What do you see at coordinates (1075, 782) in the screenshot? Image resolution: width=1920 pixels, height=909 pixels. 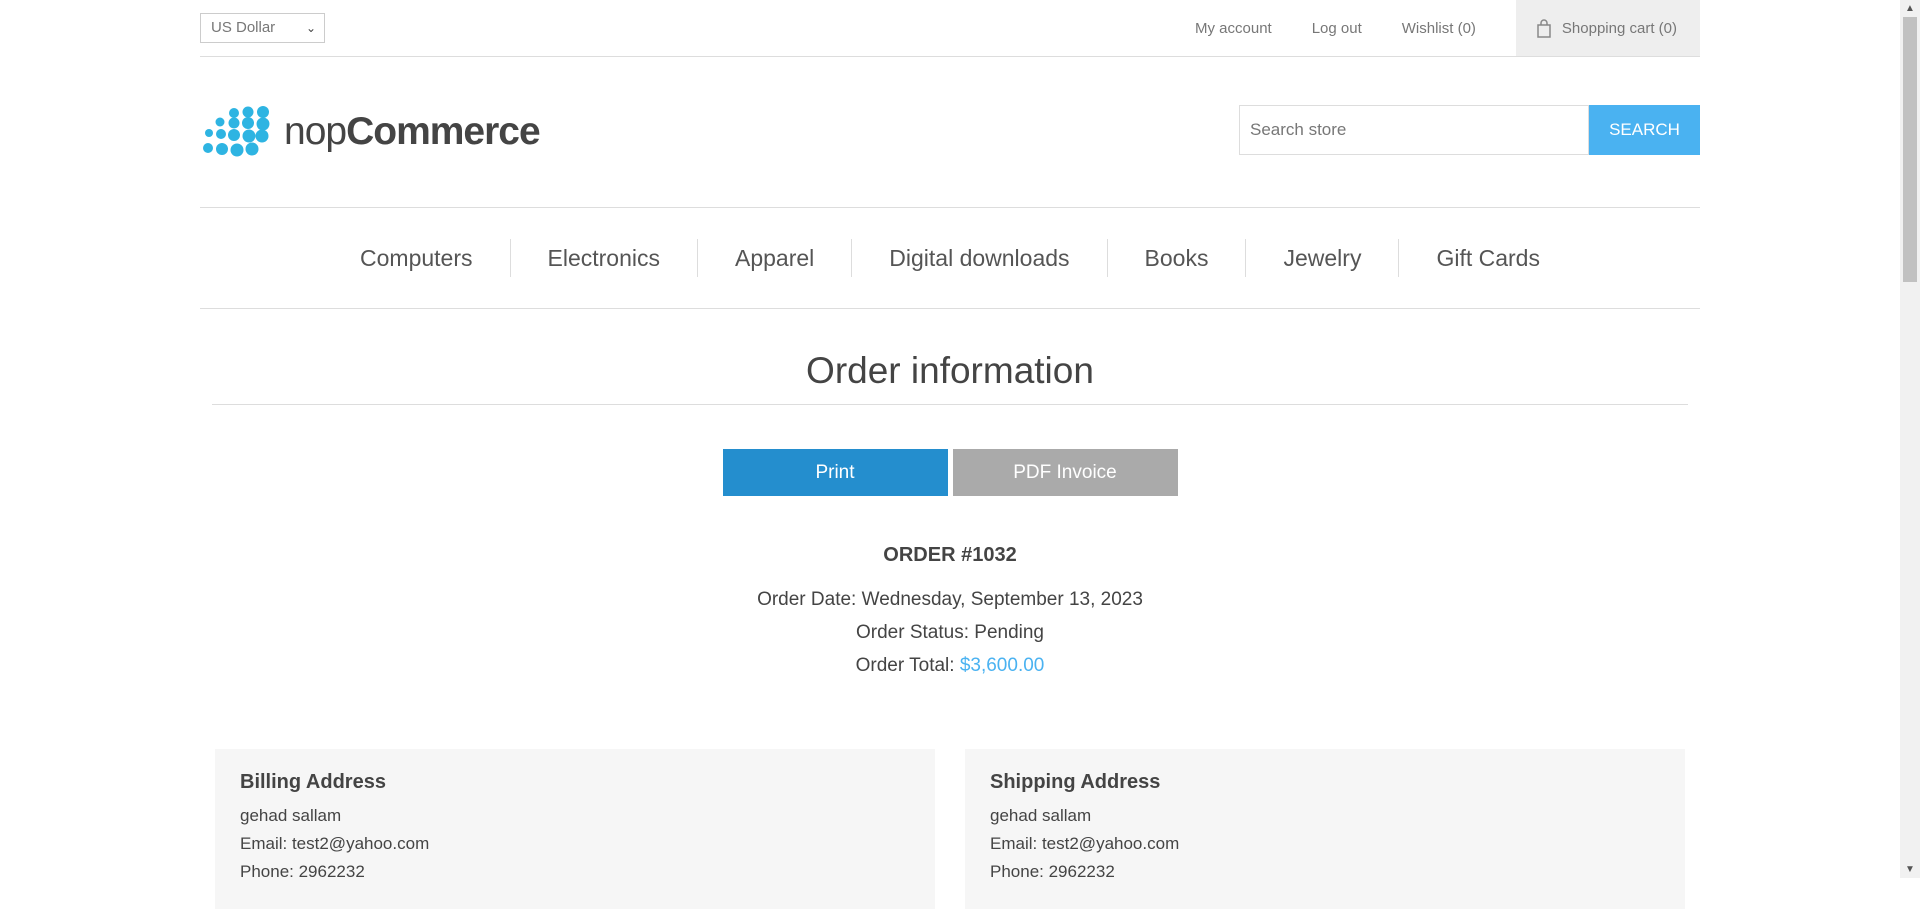 I see `shipping-address-title: Shipping Address` at bounding box center [1075, 782].